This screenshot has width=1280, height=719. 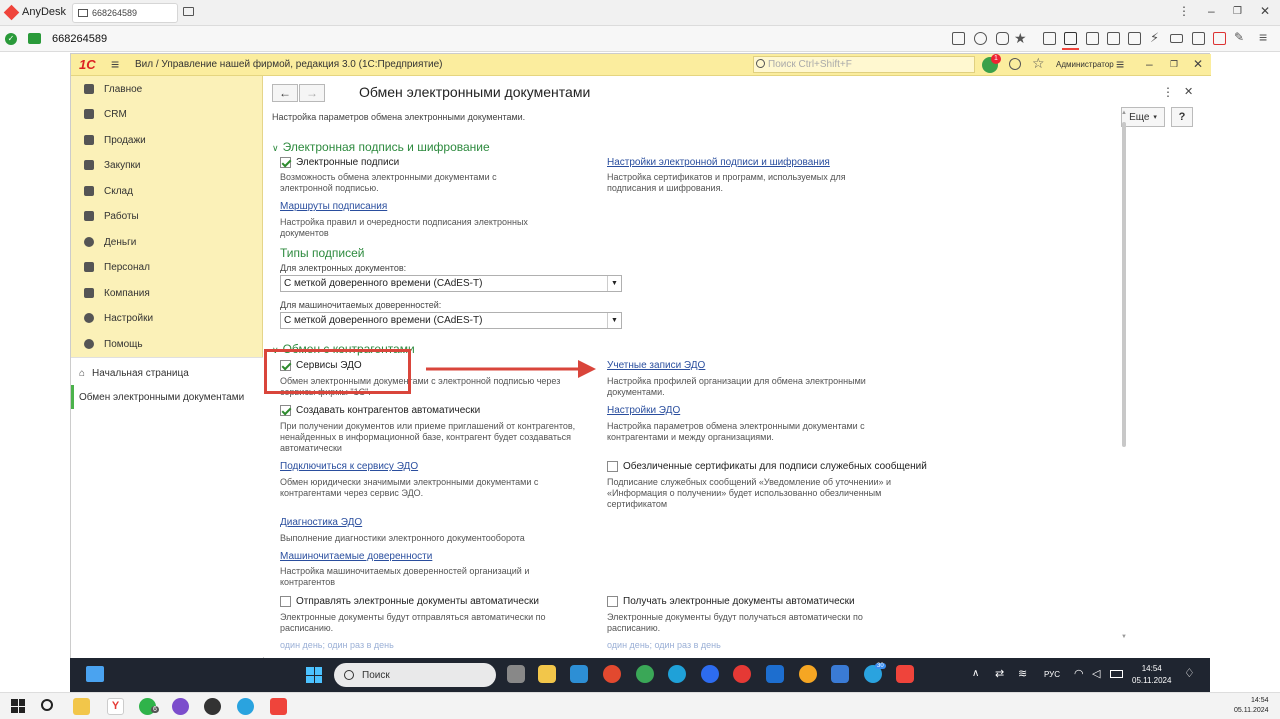 What do you see at coordinates (1022, 673) in the screenshot?
I see `tray-equalizer-icon: ≋` at bounding box center [1022, 673].